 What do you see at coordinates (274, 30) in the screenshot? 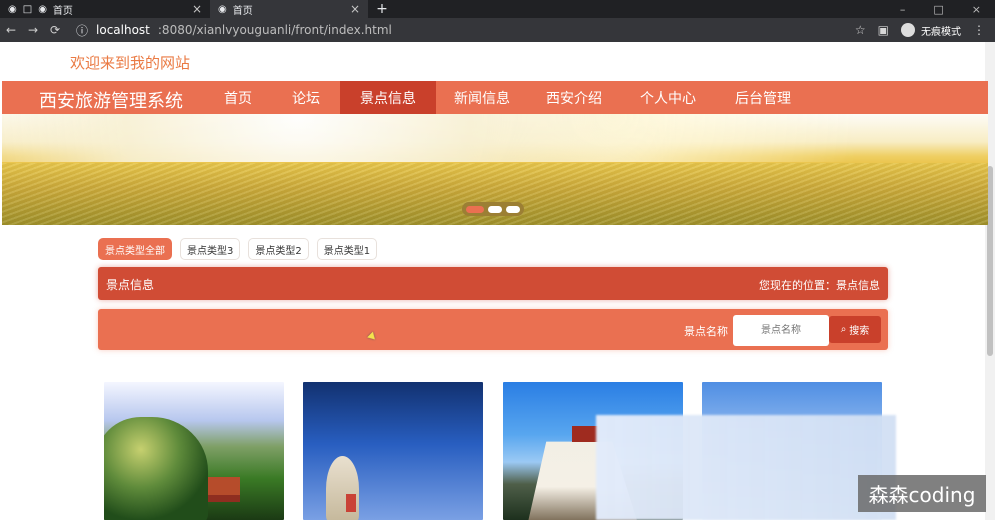
I see `url-path: :8080/xianlvyouguanli/front/index.html` at bounding box center [274, 30].